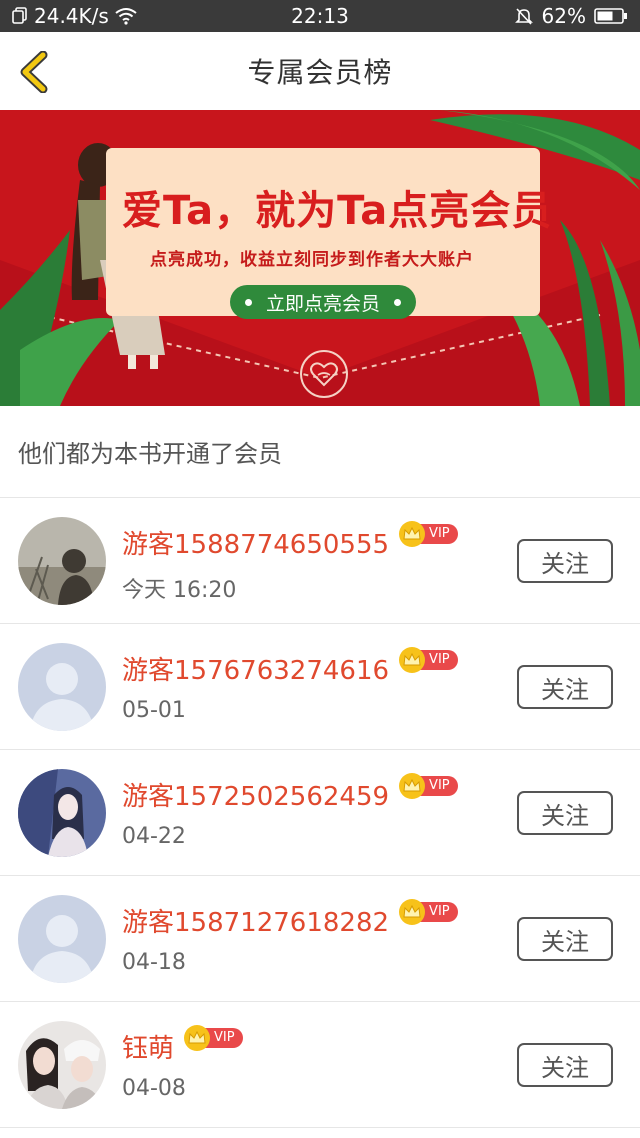  Describe the element at coordinates (256, 545) in the screenshot. I see `member-name: 游客1588774650555` at that location.